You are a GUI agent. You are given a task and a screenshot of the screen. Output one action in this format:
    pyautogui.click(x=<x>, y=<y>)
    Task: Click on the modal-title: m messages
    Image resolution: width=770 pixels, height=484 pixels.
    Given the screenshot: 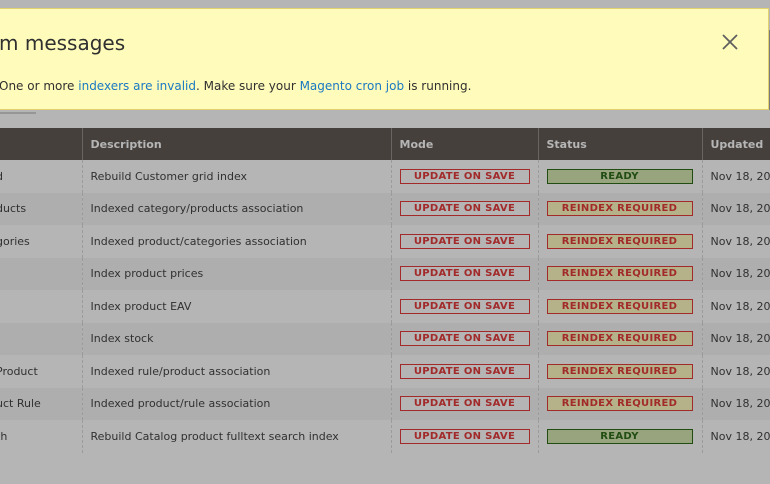 What is the action you would take?
    pyautogui.click(x=63, y=43)
    